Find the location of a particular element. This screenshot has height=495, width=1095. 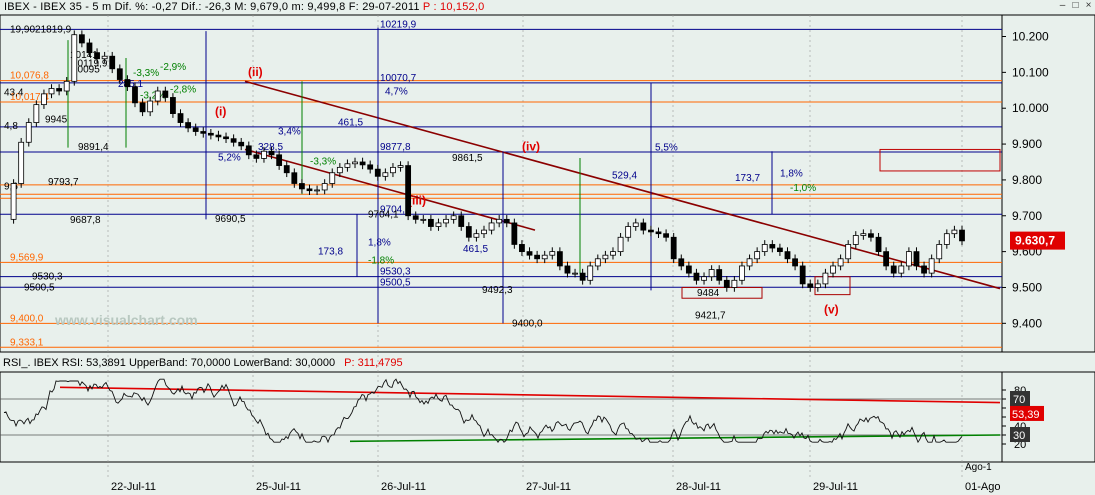

x-tick-label: Ago-1 is located at coordinates (978, 467).